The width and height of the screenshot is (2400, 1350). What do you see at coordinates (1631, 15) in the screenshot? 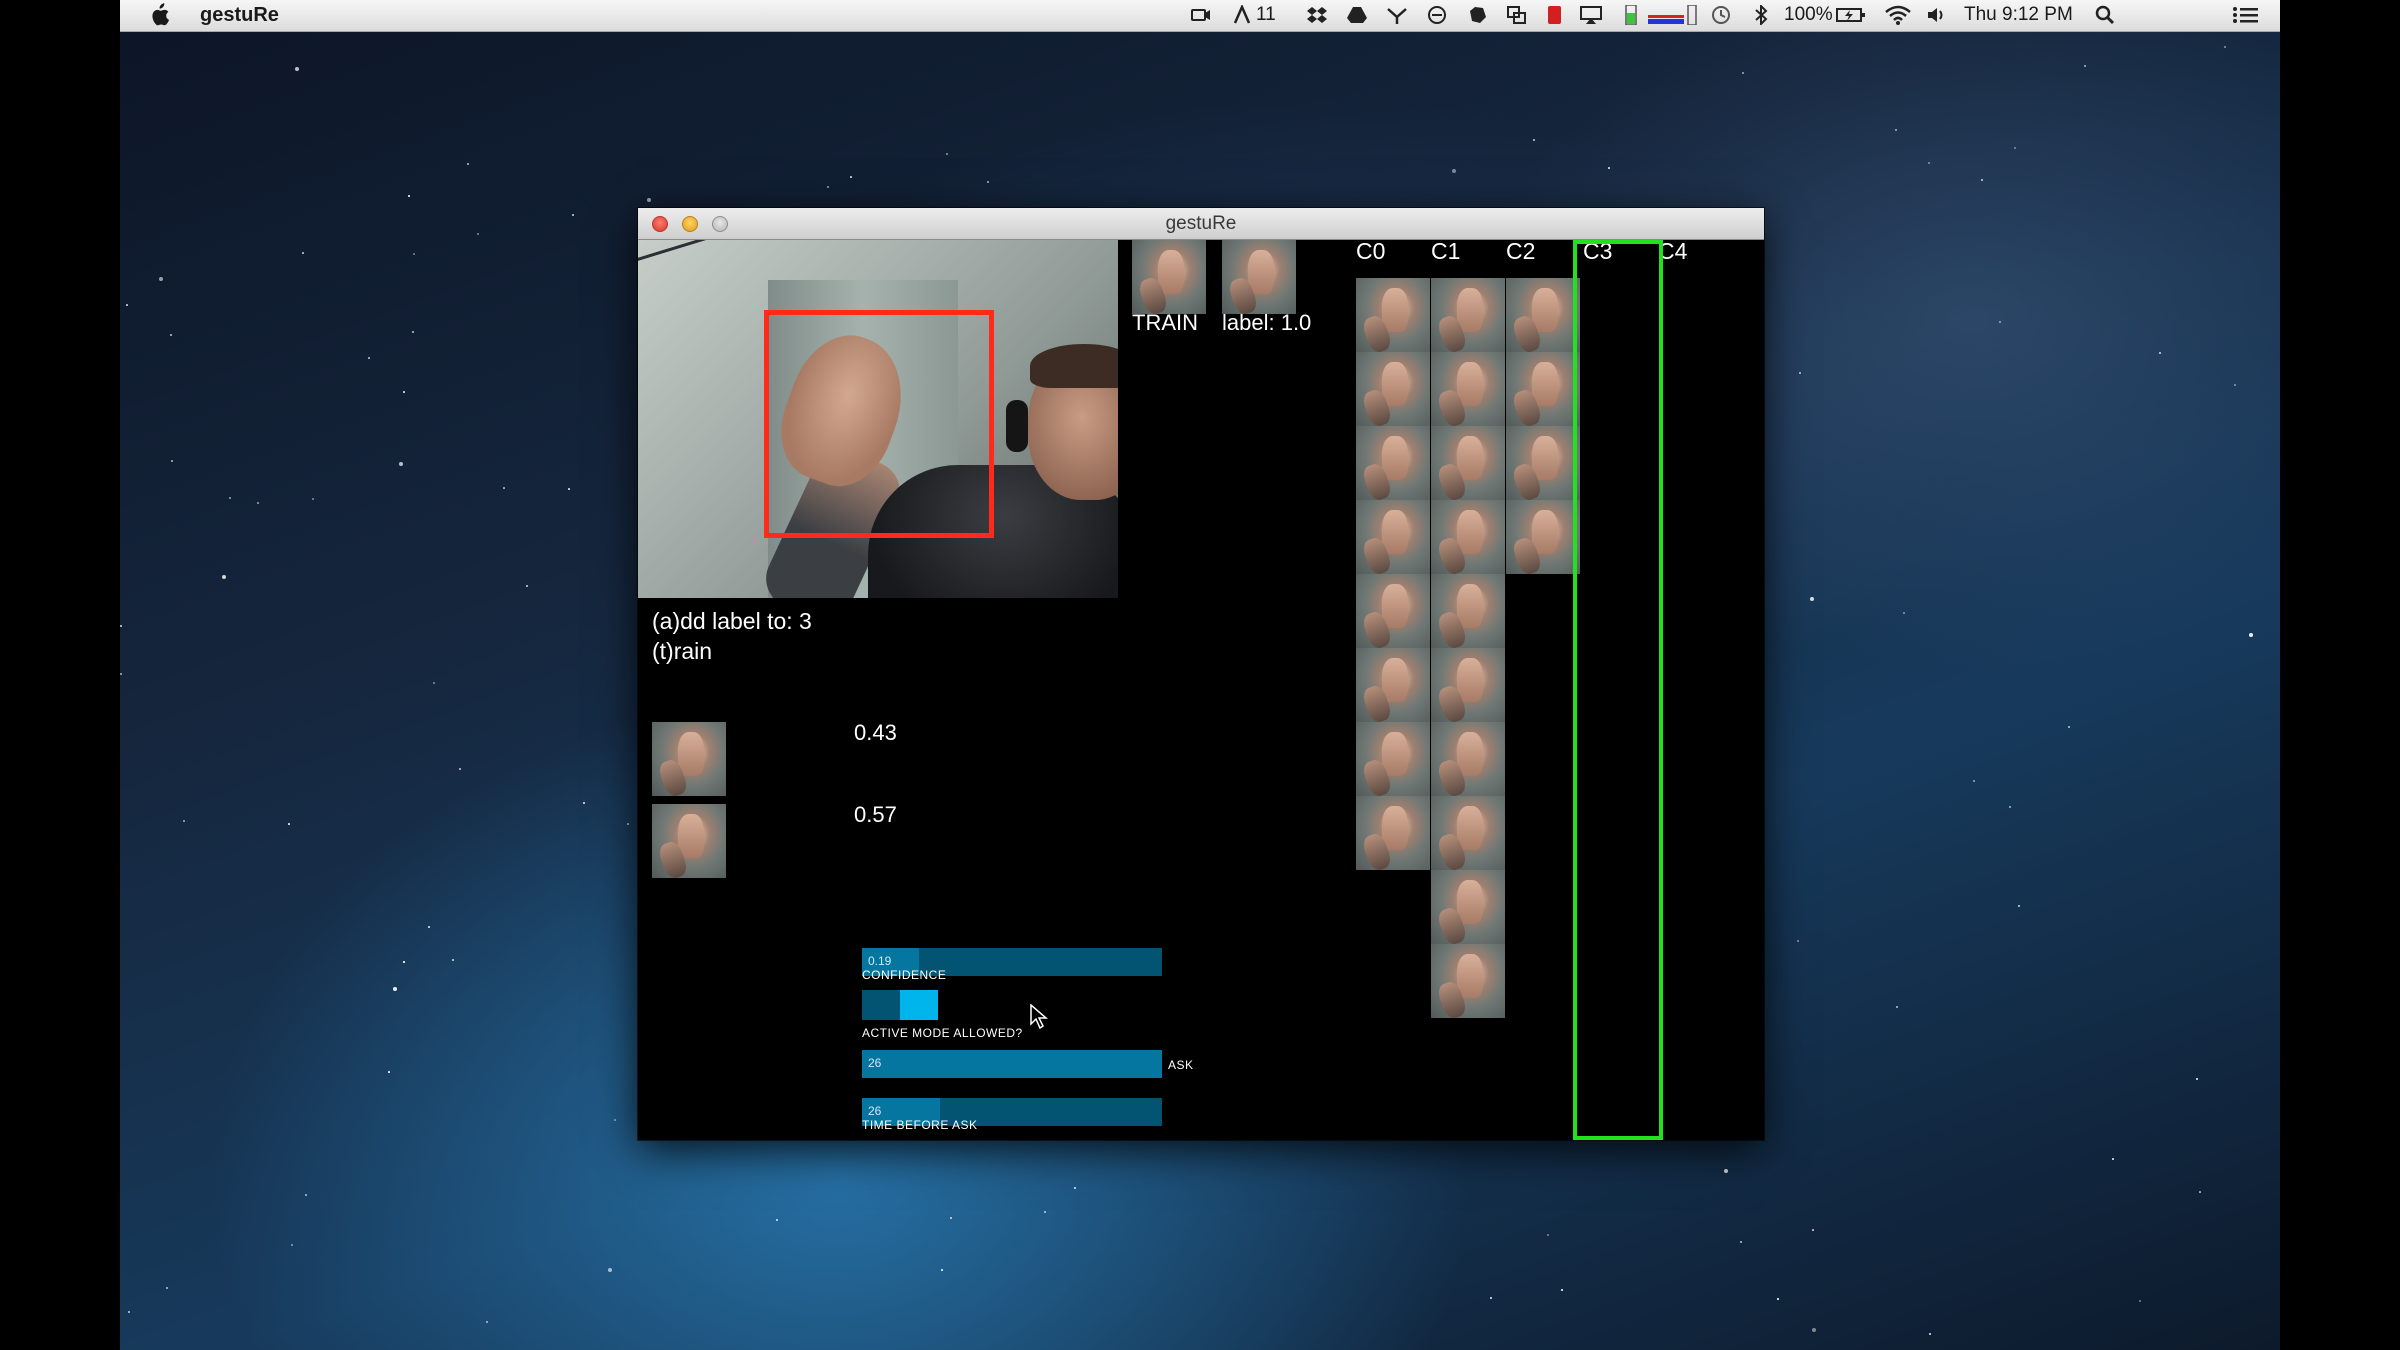
I see `memory-meter-icon` at bounding box center [1631, 15].